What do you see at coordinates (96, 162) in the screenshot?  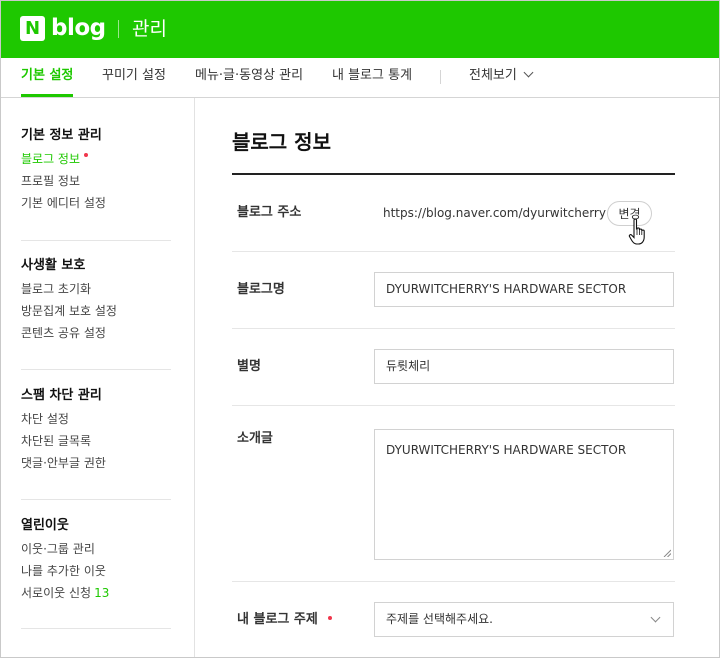 I see `sidebar-item-blog-info: 블로그 정보` at bounding box center [96, 162].